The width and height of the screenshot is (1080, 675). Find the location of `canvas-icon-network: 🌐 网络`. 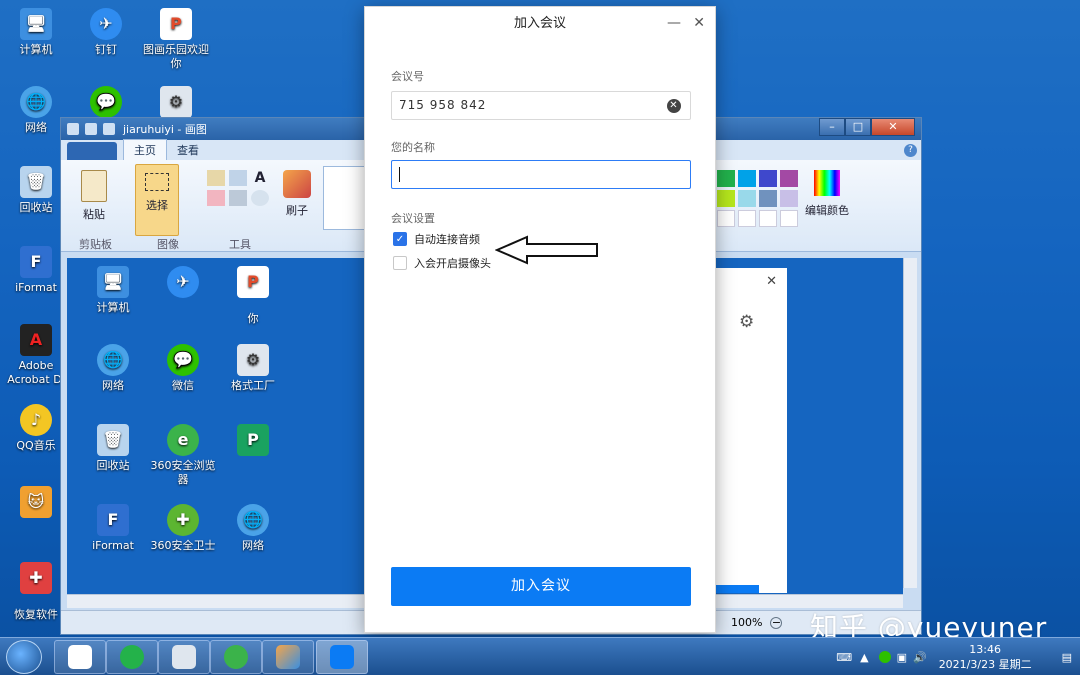

canvas-icon-network: 🌐 网络 is located at coordinates (113, 368).